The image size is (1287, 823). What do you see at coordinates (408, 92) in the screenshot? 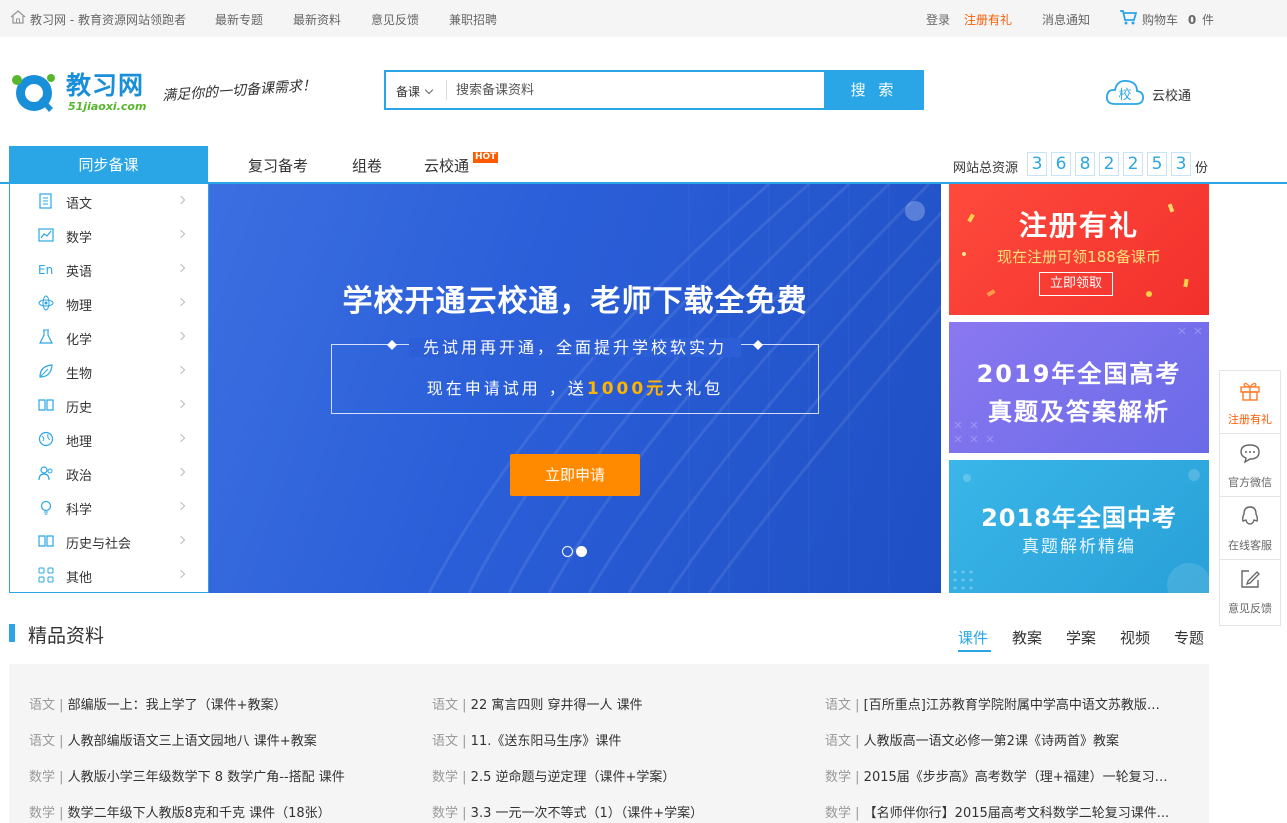
I see `search-type-label: 备课` at bounding box center [408, 92].